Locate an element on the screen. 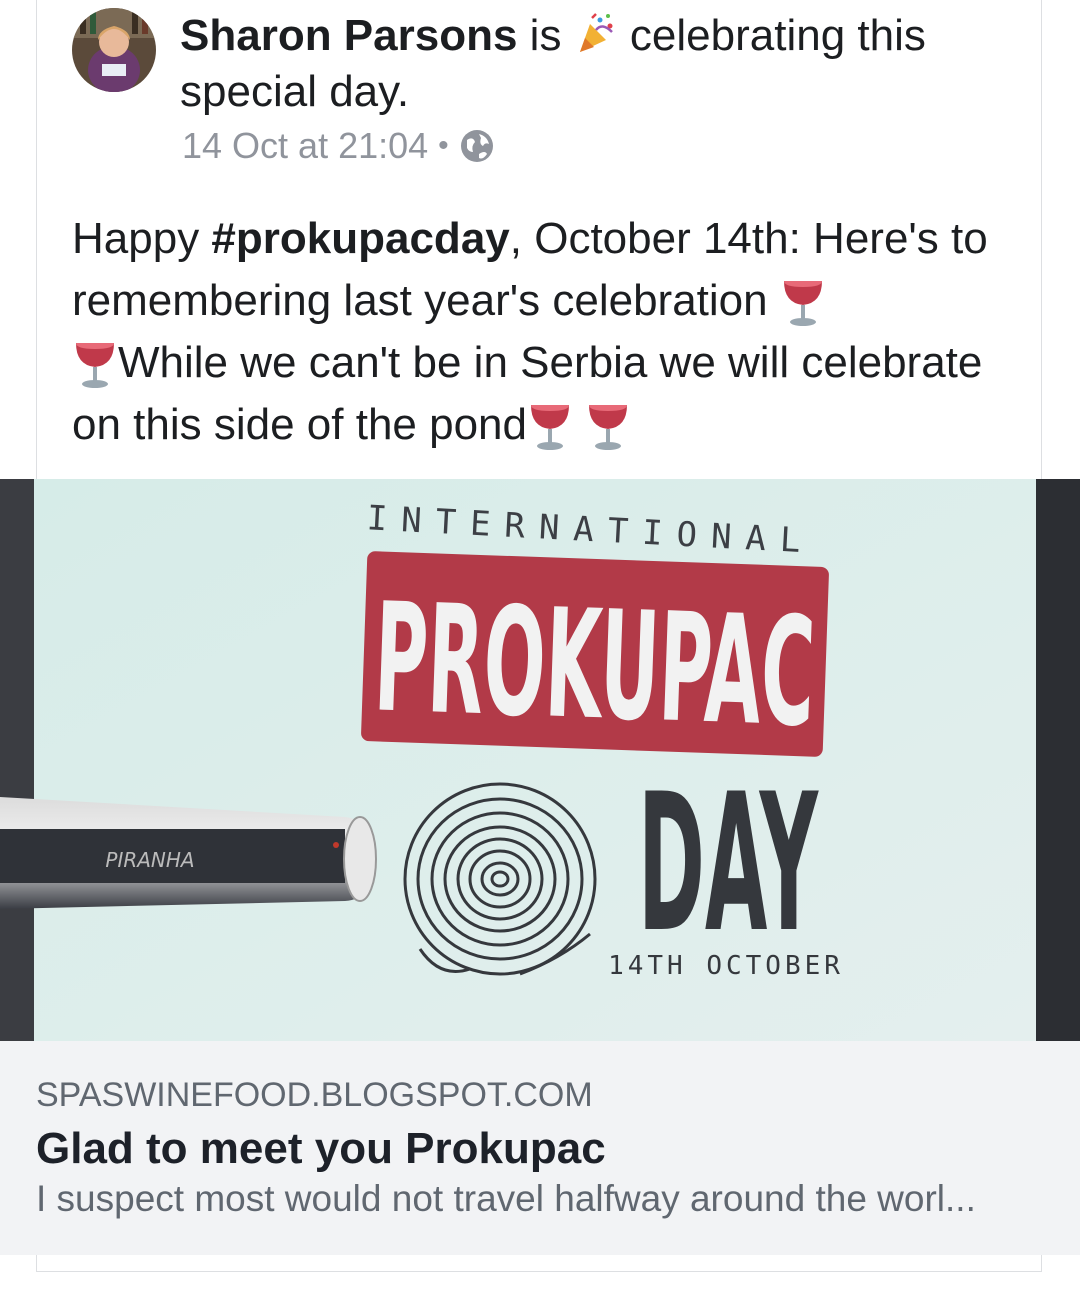  author-name: Sharon Parsons is located at coordinates (348, 35).